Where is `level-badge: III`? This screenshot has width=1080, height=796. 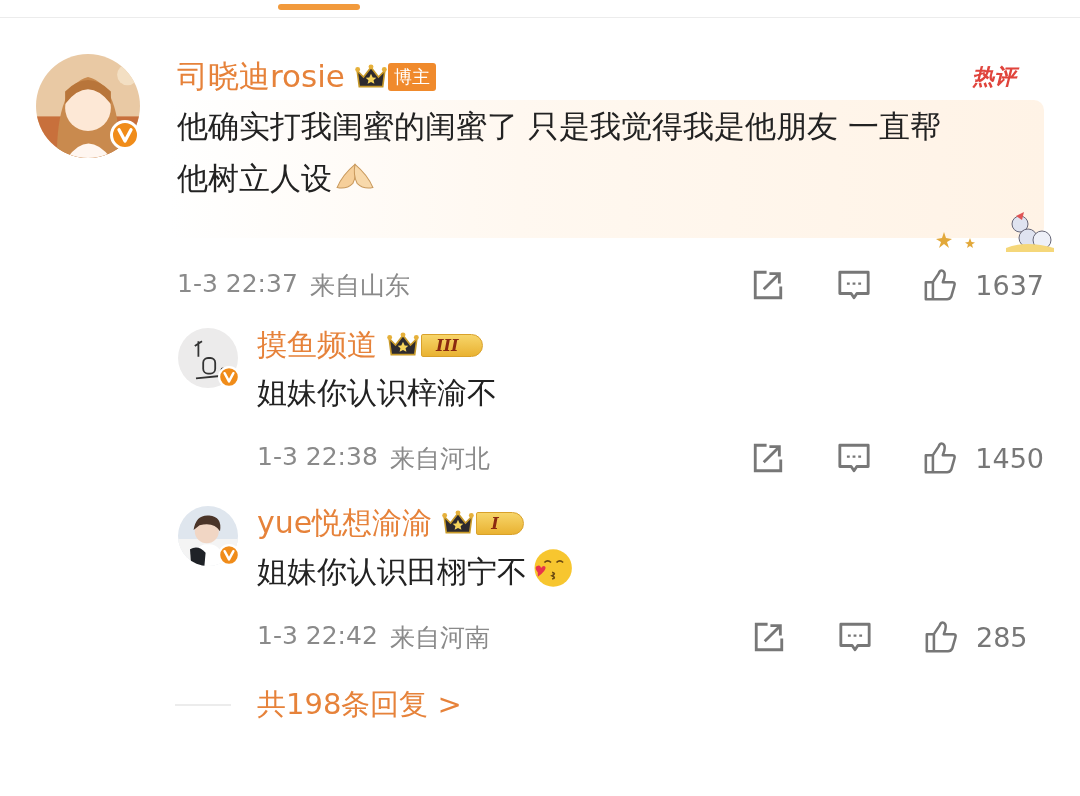
level-badge: III is located at coordinates (452, 345).